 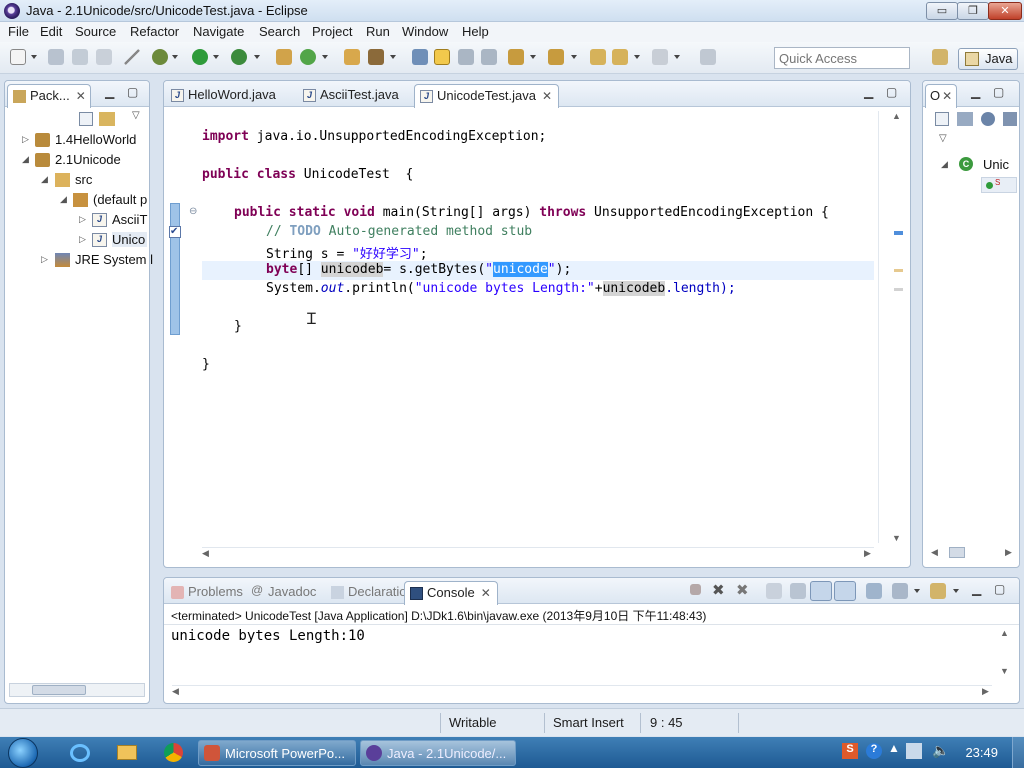 What do you see at coordinates (18, 31) in the screenshot?
I see `menu-file: File` at bounding box center [18, 31].